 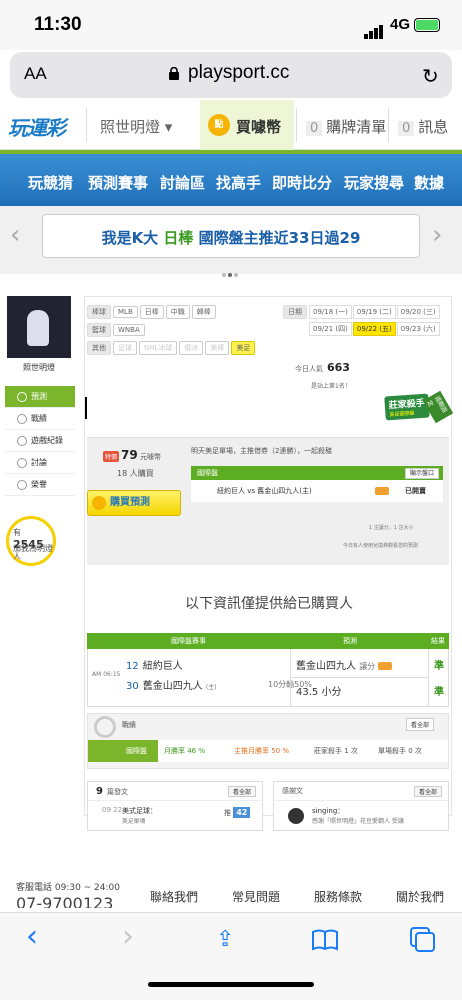 What do you see at coordinates (420, 896) in the screenshot?
I see `footer-link-about: 關於我們` at bounding box center [420, 896].